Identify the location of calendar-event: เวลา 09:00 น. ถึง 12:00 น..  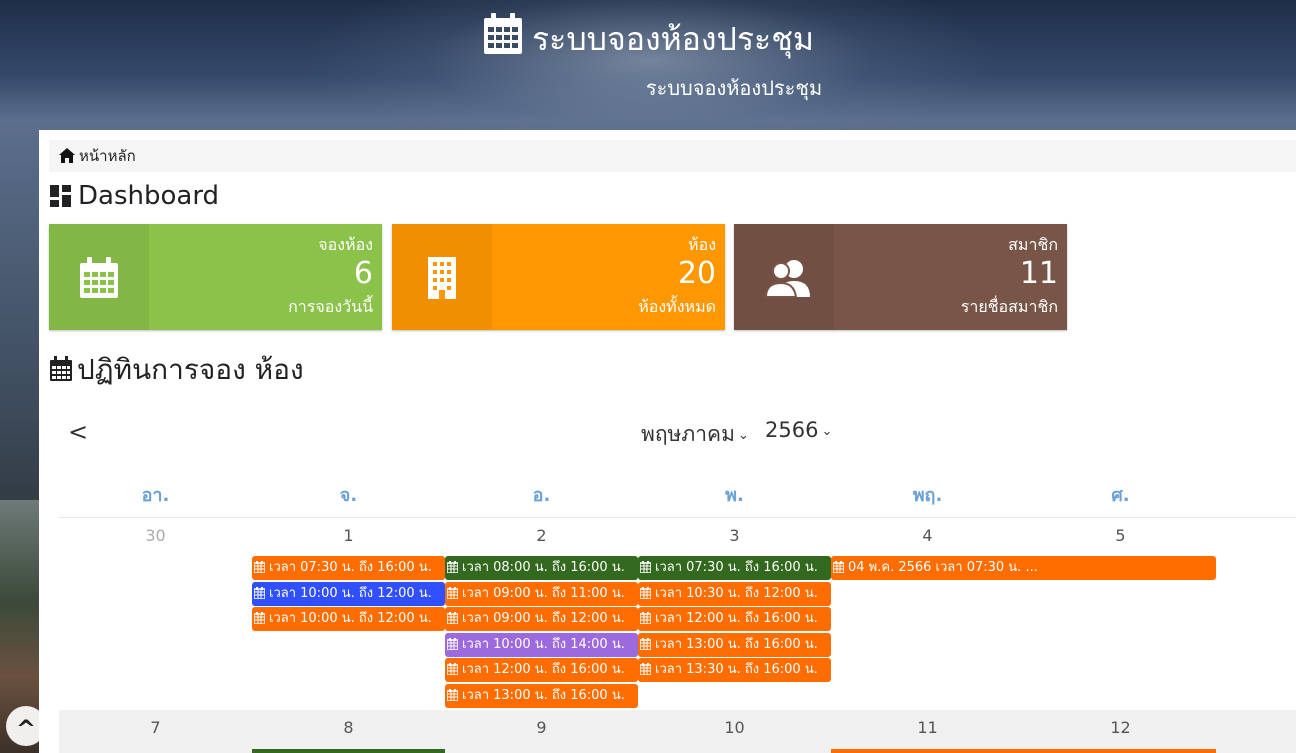
(541, 619).